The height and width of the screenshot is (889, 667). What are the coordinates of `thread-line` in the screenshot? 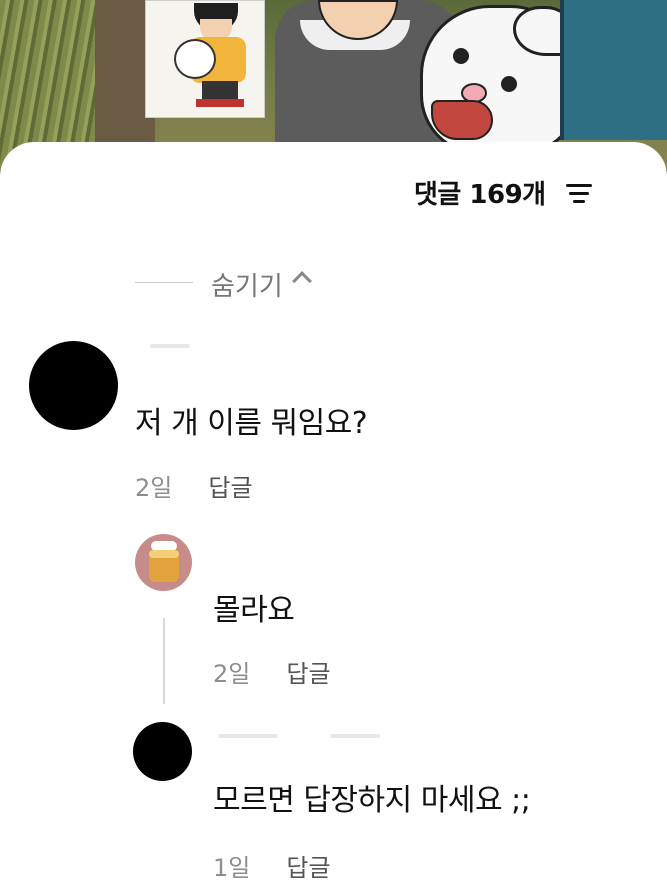 It's located at (164, 661).